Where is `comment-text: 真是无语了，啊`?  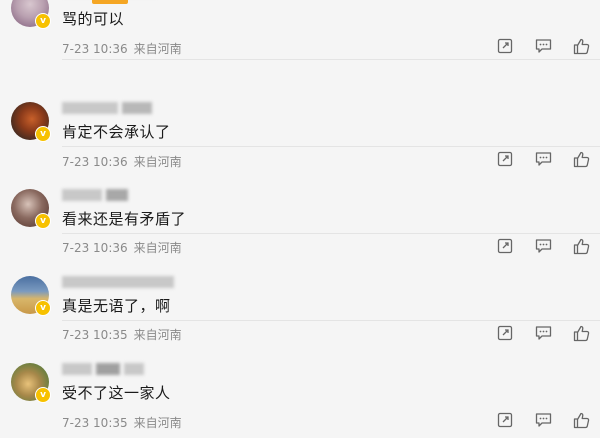 comment-text: 真是无语了，啊 is located at coordinates (116, 306).